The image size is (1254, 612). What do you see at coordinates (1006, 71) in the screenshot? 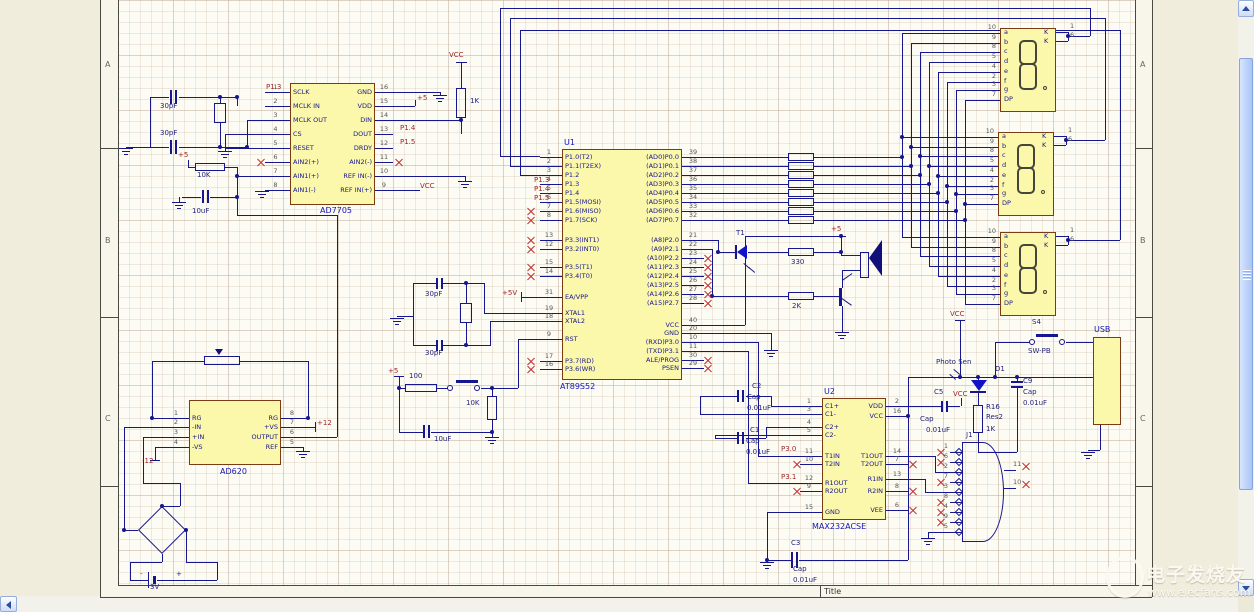
I see `segment-letter: e` at bounding box center [1006, 71].